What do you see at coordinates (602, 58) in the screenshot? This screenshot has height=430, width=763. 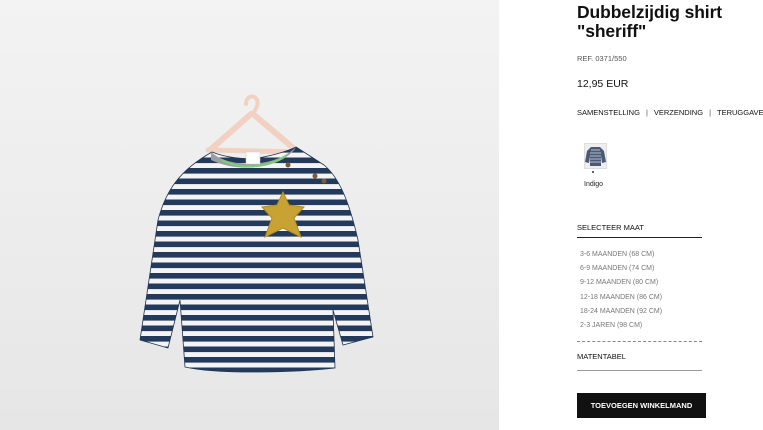 I see `product-reference: REF. 0371/550` at bounding box center [602, 58].